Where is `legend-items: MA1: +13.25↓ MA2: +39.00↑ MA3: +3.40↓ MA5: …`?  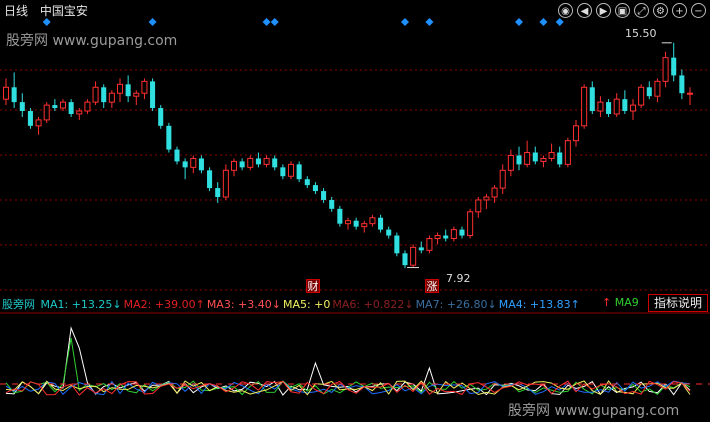 legend-items: MA1: +13.25↓ MA2: +39.00↑ MA3: +3.40↓ MA5: … is located at coordinates (311, 304).